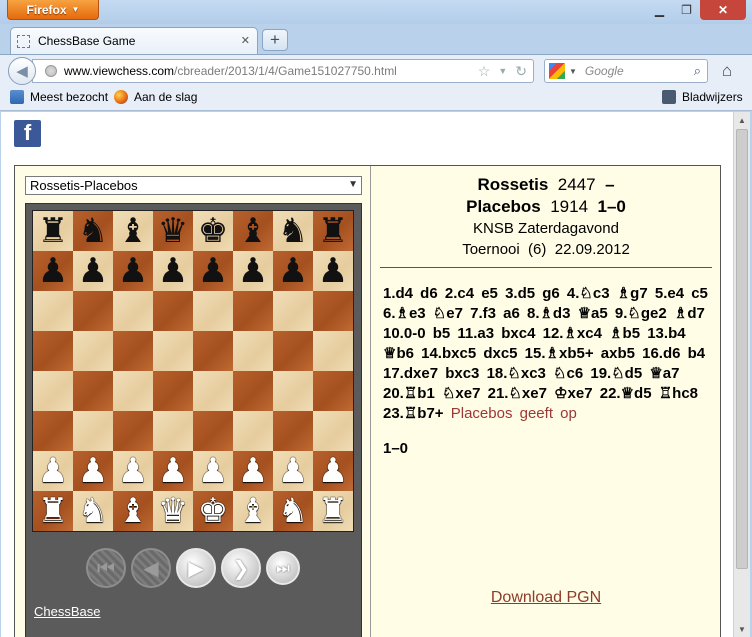  I want to click on history-dropdown-icon: ▼, so click(502, 73).